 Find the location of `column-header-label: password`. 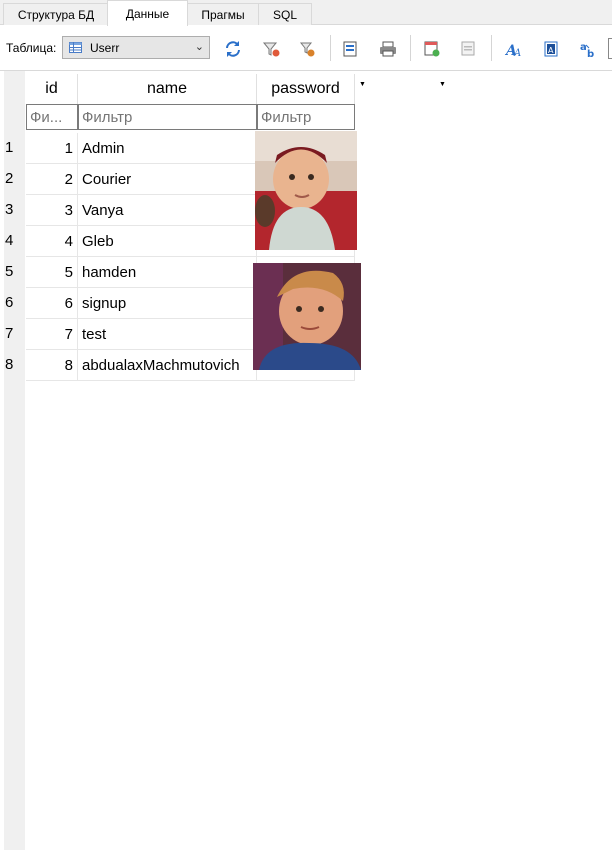

column-header-label: password is located at coordinates (305, 88).